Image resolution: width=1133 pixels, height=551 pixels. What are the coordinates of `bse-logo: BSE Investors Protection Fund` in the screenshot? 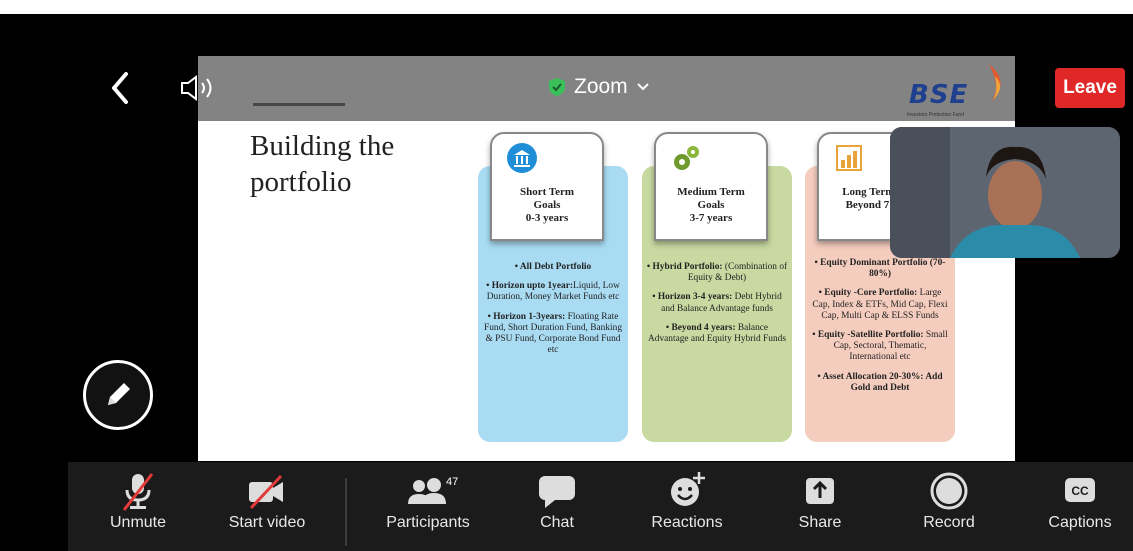 It's located at (960, 93).